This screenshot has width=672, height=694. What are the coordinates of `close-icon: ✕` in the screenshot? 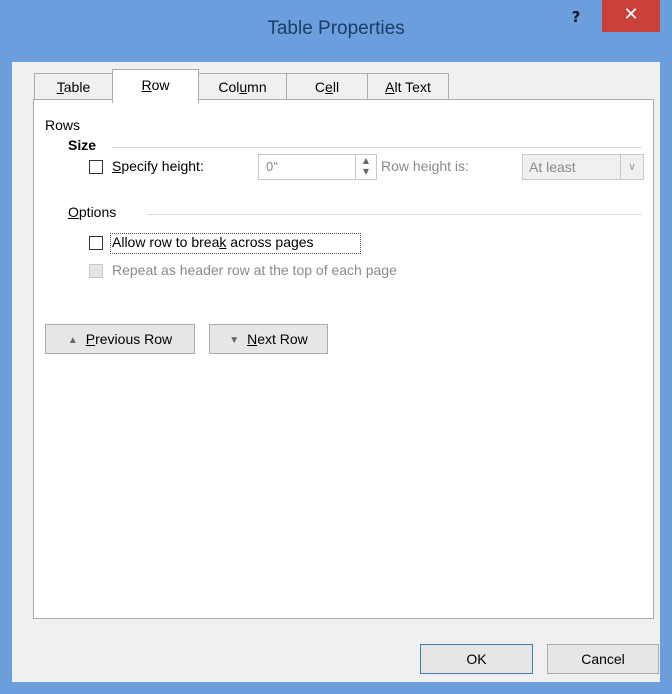 It's located at (631, 14).